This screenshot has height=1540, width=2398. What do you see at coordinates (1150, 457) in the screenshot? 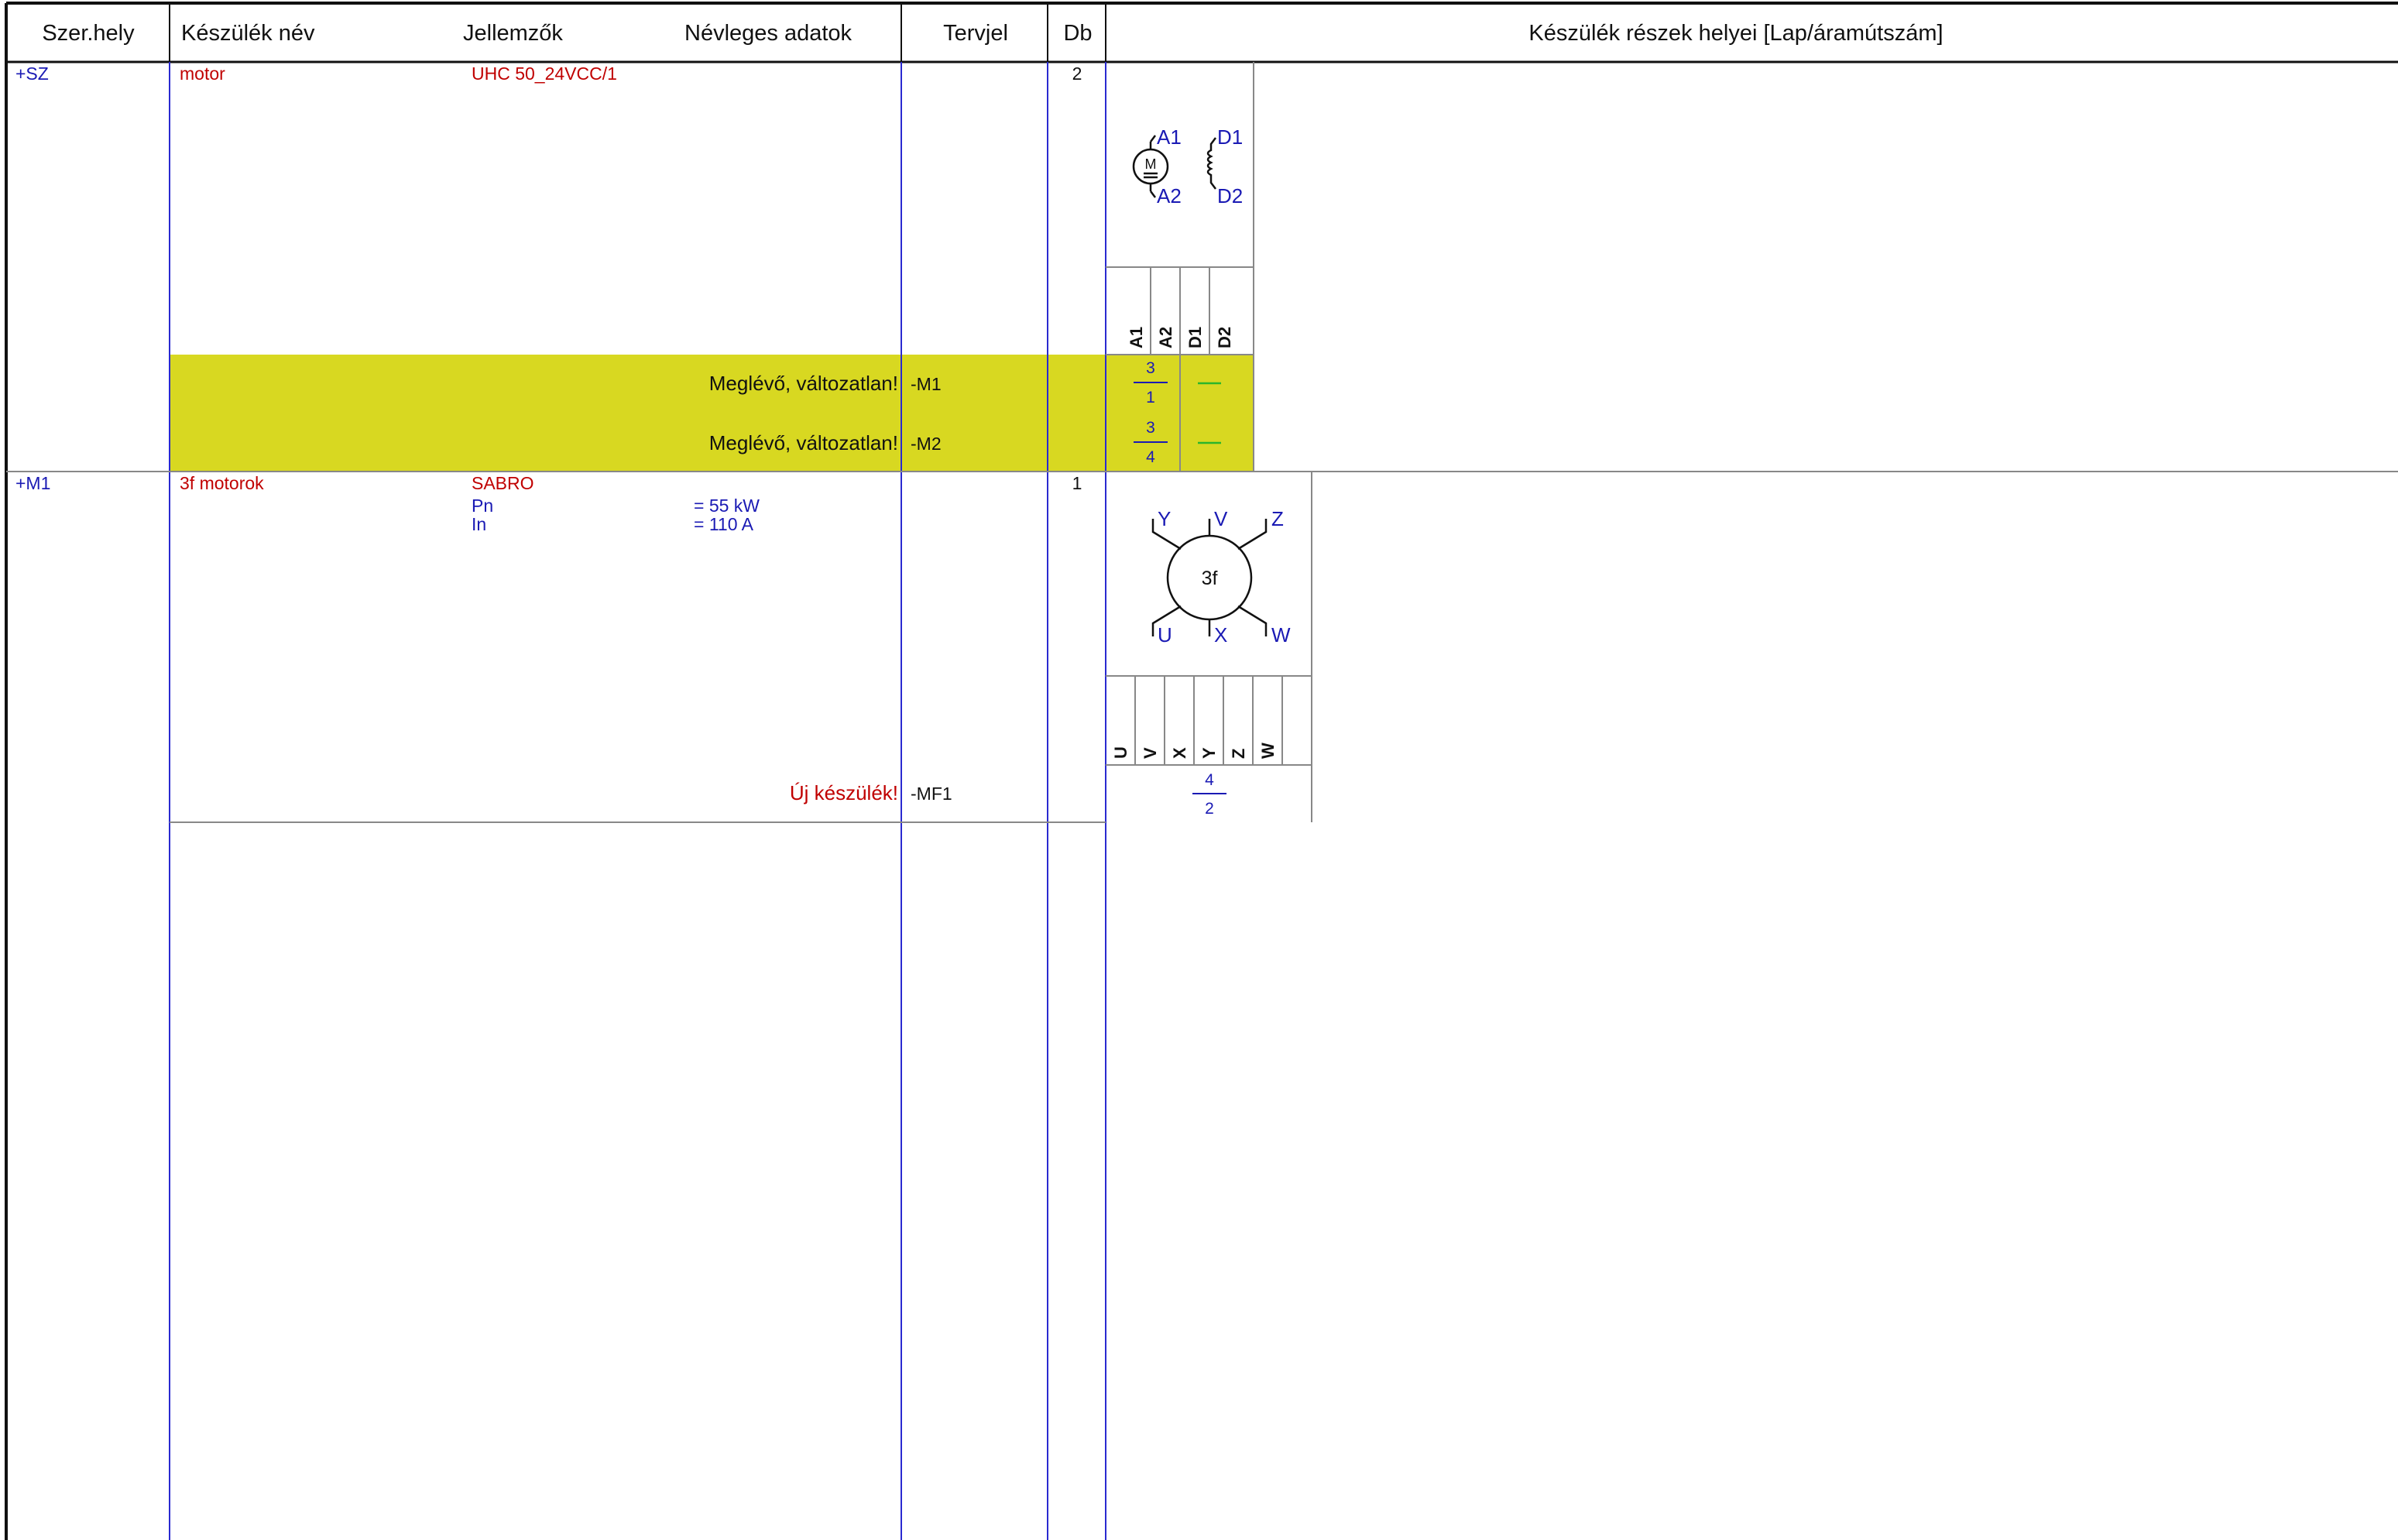
I see `entry-path: 4` at bounding box center [1150, 457].